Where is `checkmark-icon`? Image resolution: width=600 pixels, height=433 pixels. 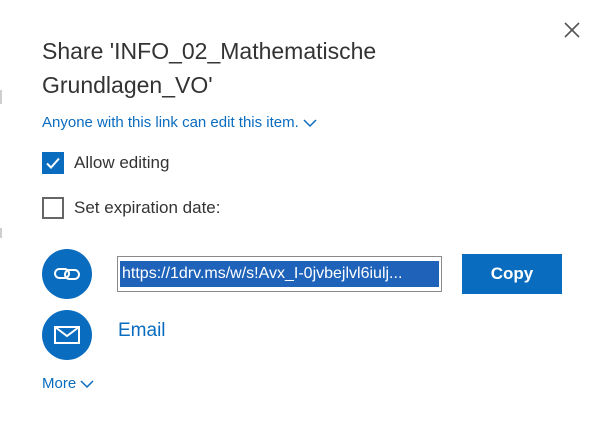 checkmark-icon is located at coordinates (53, 163).